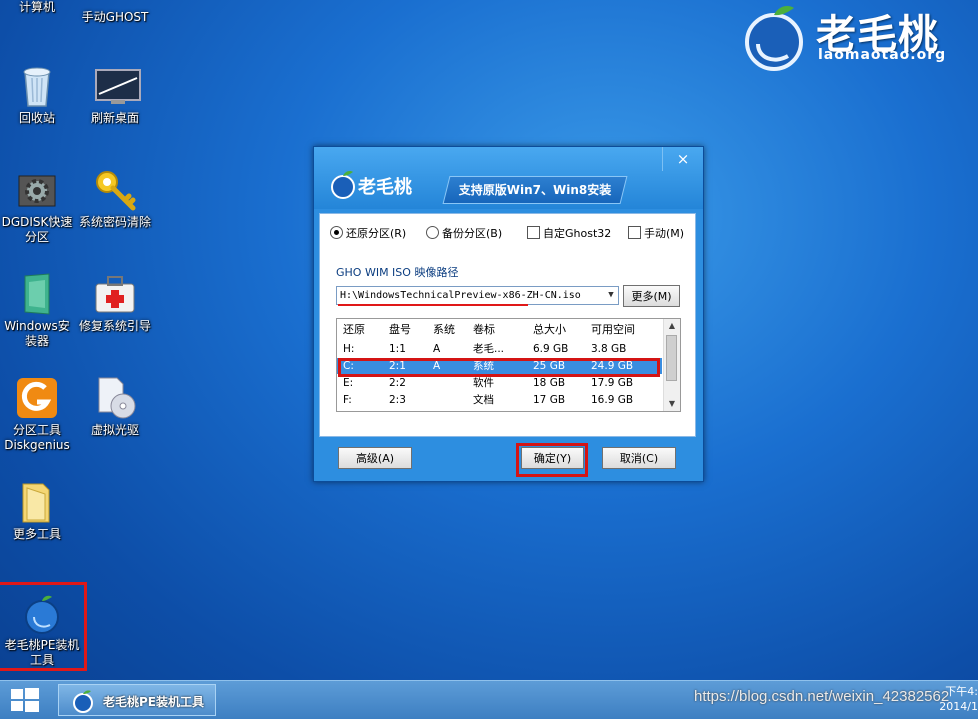 The height and width of the screenshot is (719, 978). I want to click on folder-icon, so click(37, 502).